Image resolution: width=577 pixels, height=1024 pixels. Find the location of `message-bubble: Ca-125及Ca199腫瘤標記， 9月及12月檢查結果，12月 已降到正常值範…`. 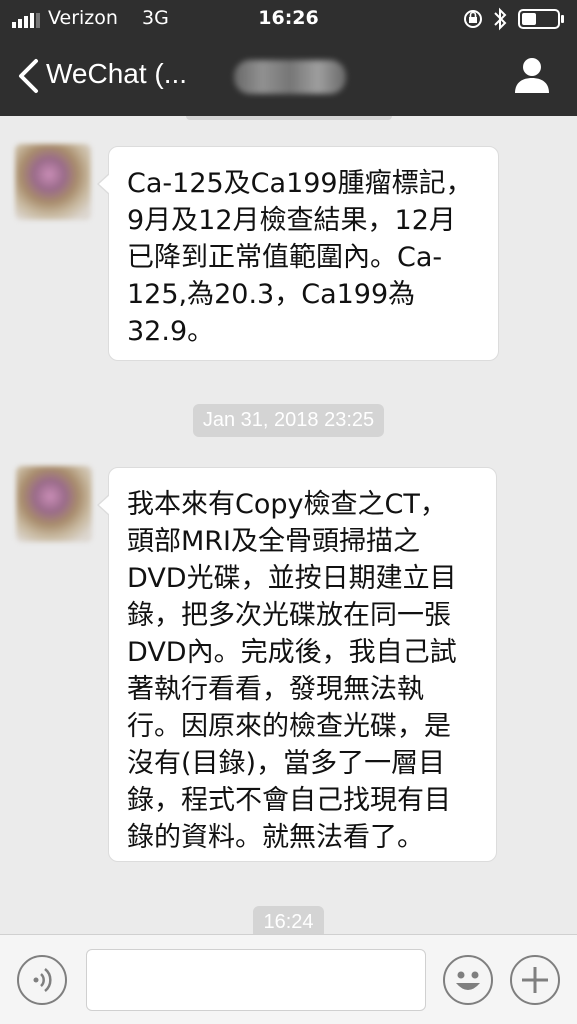

message-bubble: Ca-125及Ca199腫瘤標記， 9月及12月檢查結果，12月 已降到正常值範… is located at coordinates (298, 253).